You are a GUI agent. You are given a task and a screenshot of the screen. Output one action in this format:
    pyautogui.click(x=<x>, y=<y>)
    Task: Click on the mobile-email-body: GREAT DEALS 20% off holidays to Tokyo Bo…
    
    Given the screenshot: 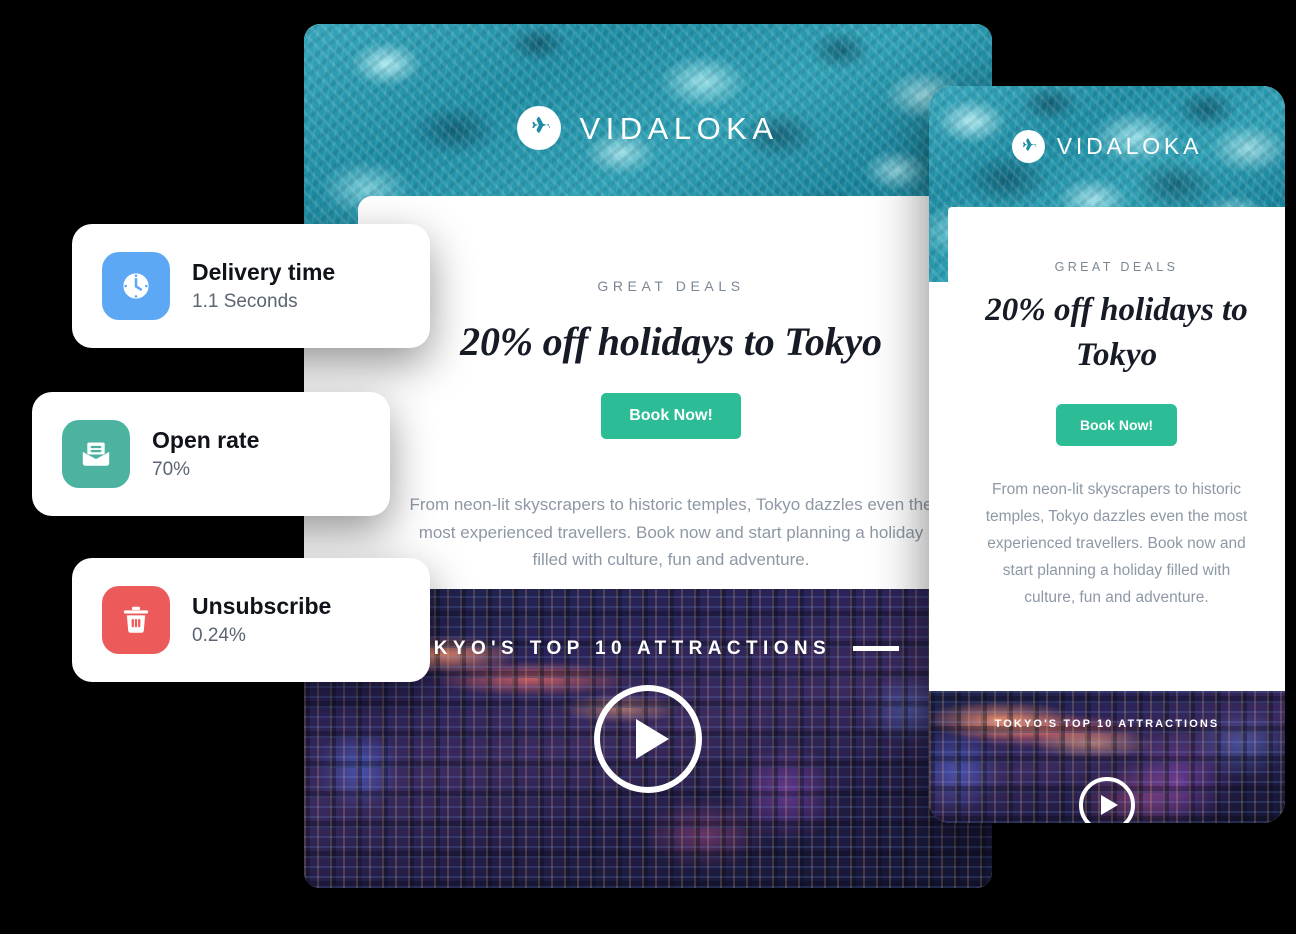 What is the action you would take?
    pyautogui.click(x=1116, y=449)
    